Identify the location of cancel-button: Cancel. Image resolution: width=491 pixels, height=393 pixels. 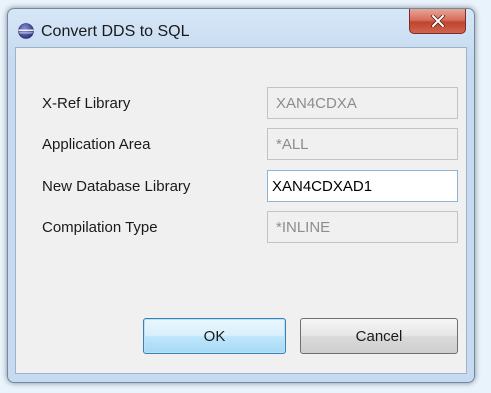
(379, 336).